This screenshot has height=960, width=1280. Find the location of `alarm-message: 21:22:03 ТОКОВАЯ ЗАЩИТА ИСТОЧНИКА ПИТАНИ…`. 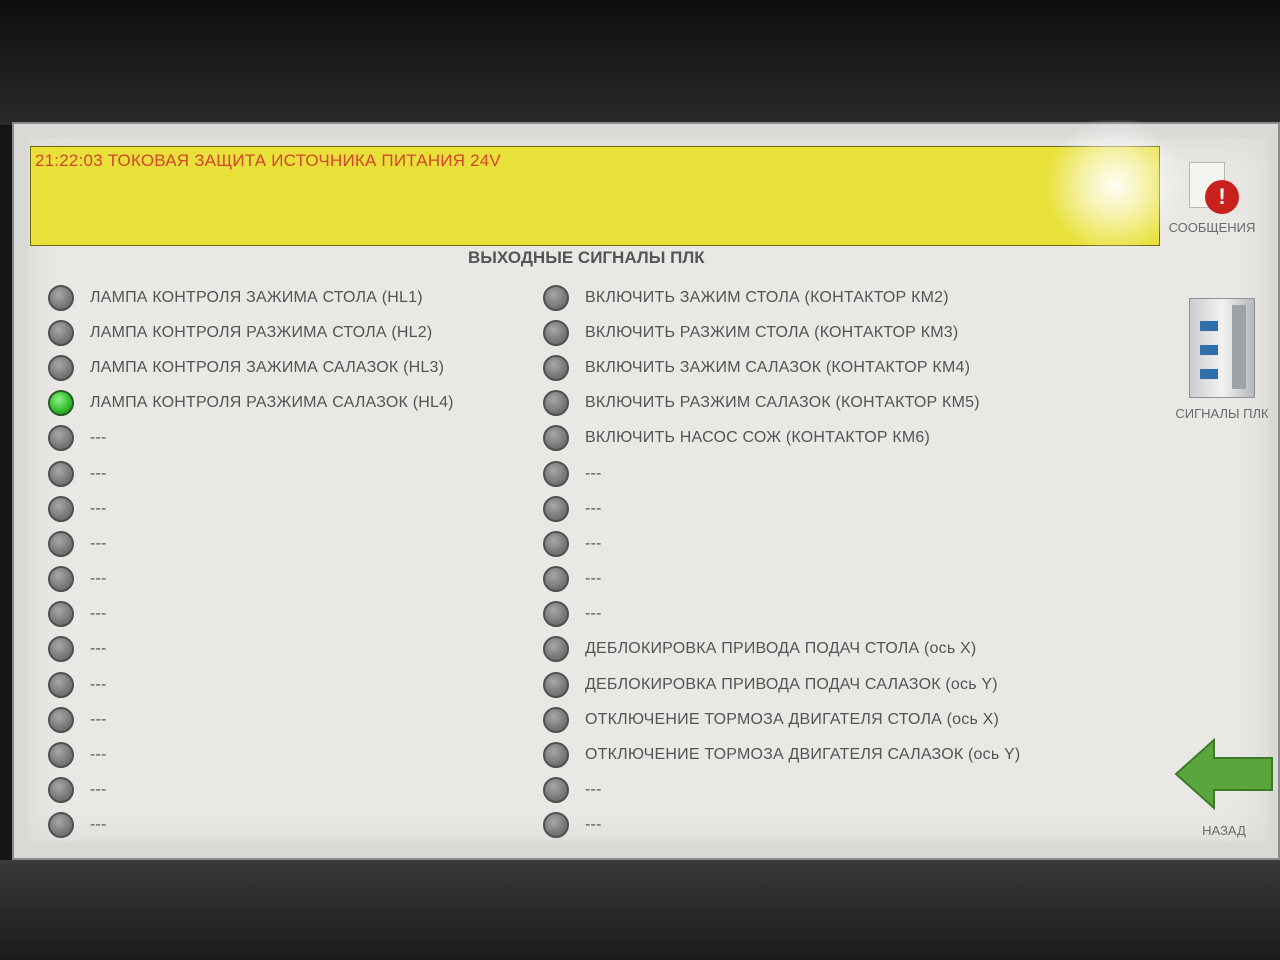

alarm-message: 21:22:03 ТОКОВАЯ ЗАЩИТА ИСТОЧНИКА ПИТАНИ… is located at coordinates (268, 160).